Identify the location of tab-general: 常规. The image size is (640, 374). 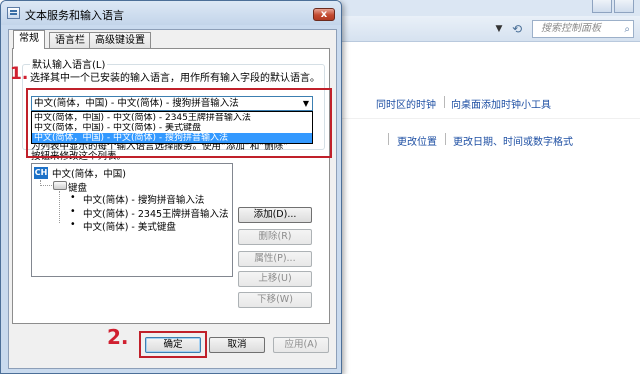
(29, 39).